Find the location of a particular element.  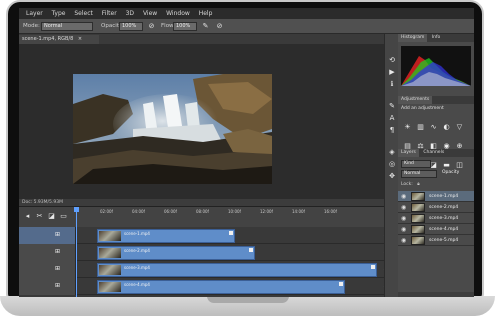

blend-mode-select: Normal is located at coordinates (419, 174).